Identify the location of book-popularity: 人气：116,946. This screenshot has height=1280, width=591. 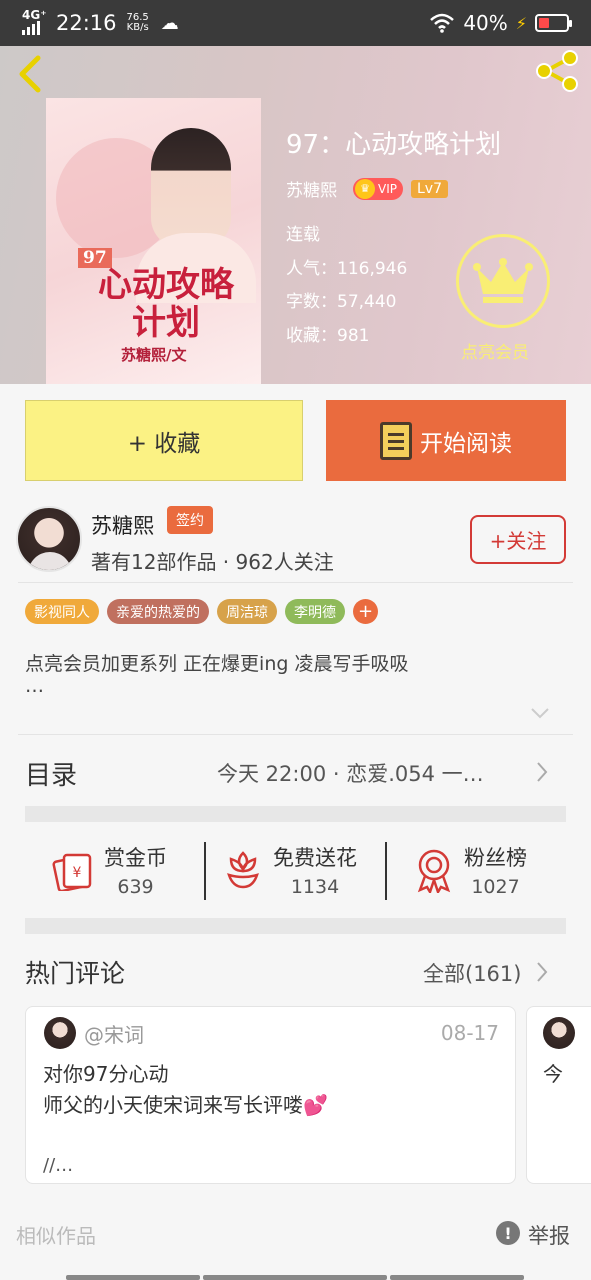
(347, 269).